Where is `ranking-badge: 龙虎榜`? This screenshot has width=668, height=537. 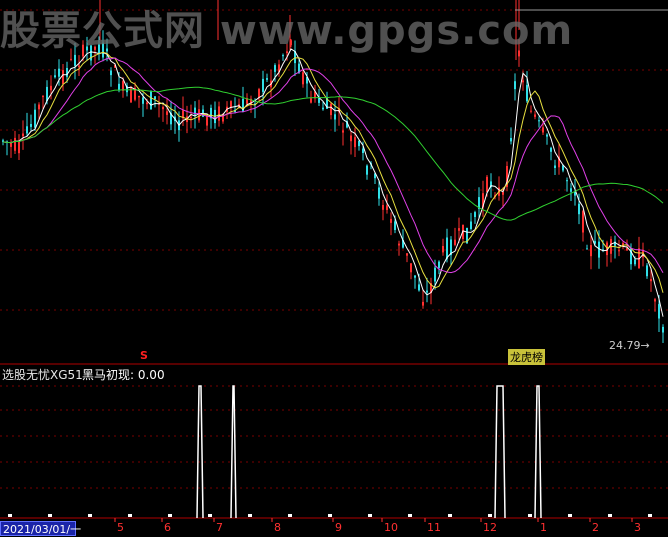 ranking-badge: 龙虎榜 is located at coordinates (526, 357).